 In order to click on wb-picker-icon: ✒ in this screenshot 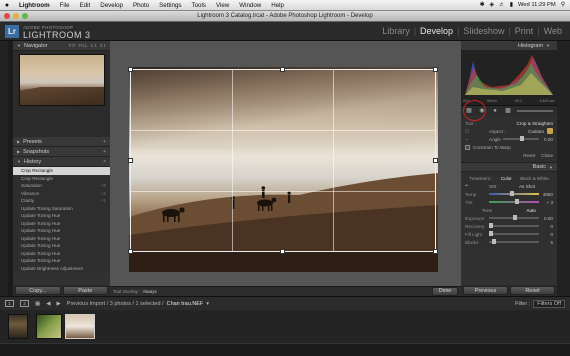, I will do `click(477, 186)`.